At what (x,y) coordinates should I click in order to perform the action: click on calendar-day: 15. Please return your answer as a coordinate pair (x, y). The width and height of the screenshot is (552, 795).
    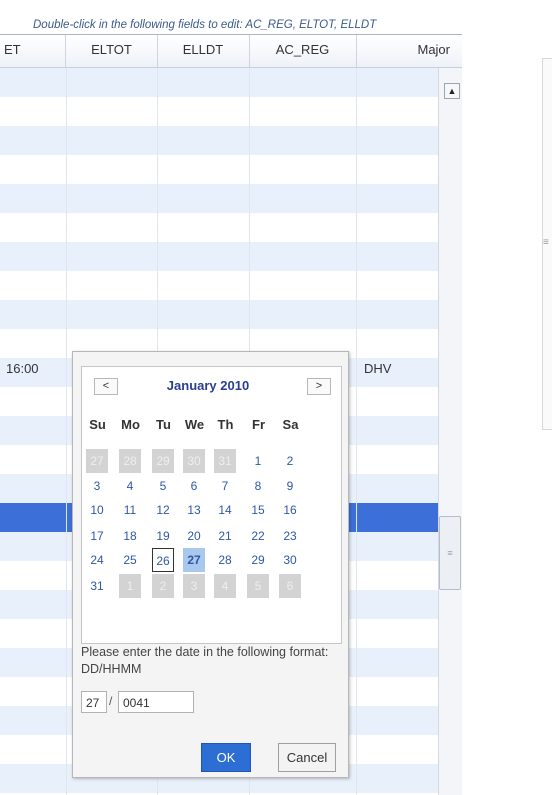
    Looking at the image, I should click on (258, 510).